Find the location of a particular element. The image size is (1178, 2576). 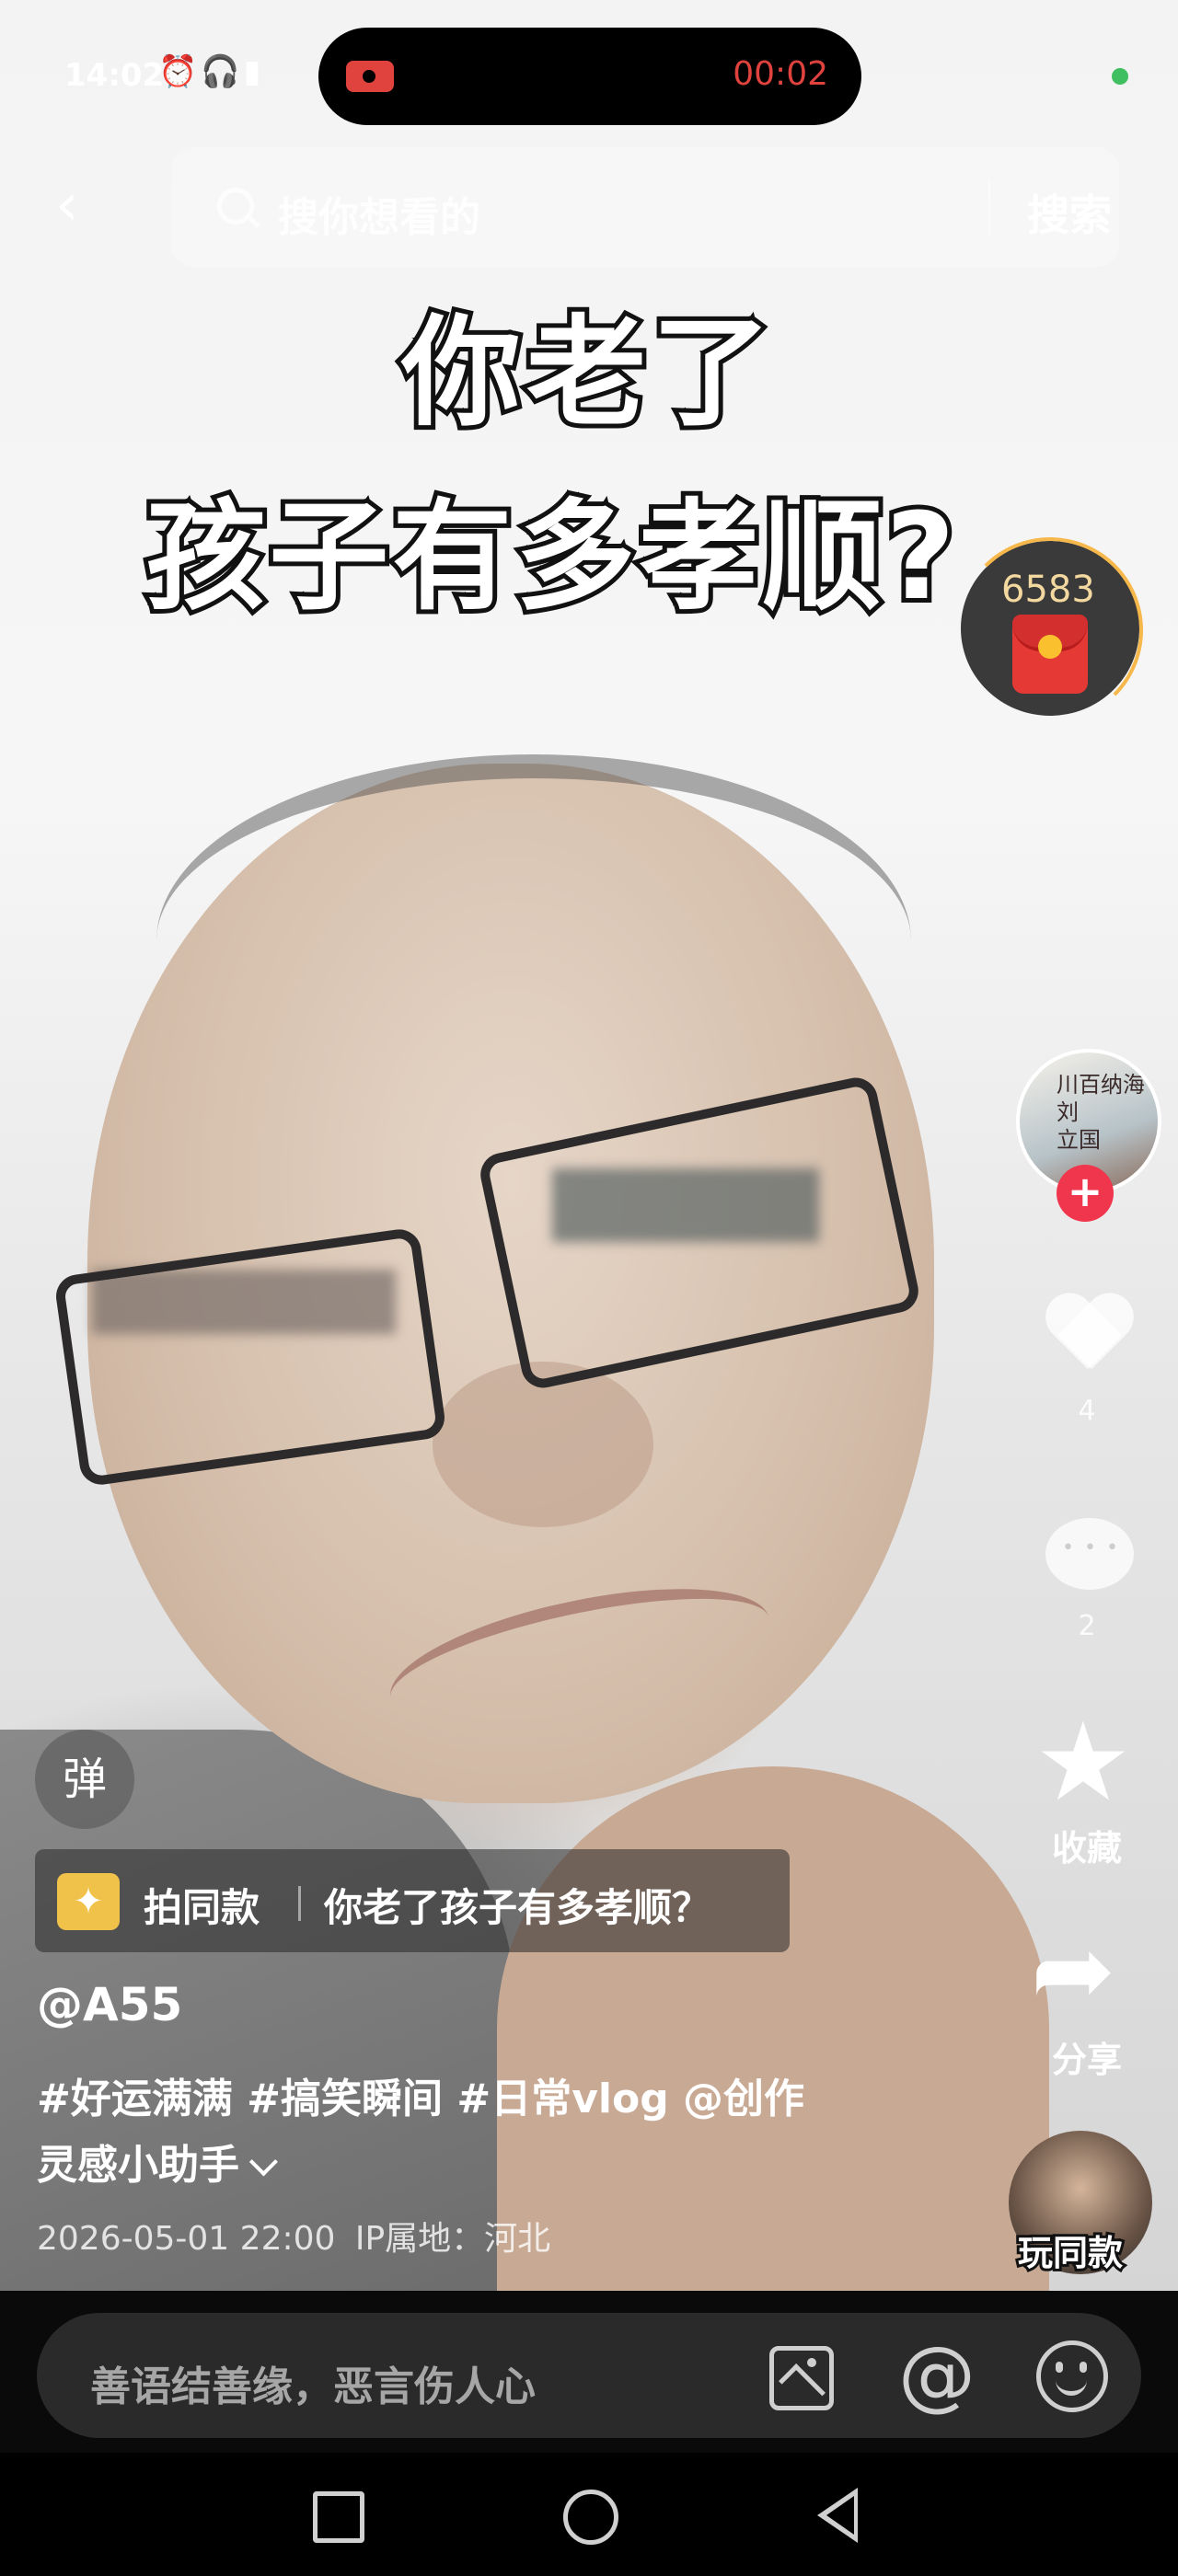

same-template-title: 你老了孩子有多孝顺？ is located at coordinates (517, 1907).